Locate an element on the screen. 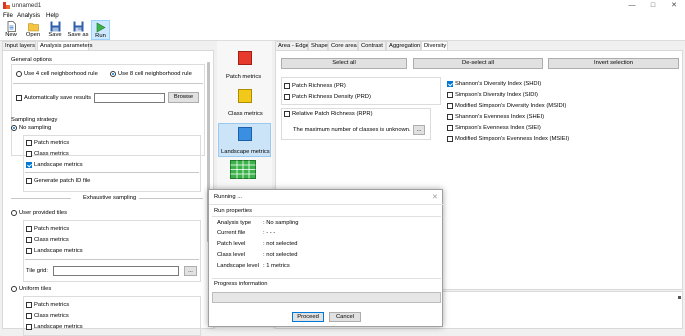 Image resolution: width=685 pixels, height=336 pixels. save-disk-icon is located at coordinates (55, 26).